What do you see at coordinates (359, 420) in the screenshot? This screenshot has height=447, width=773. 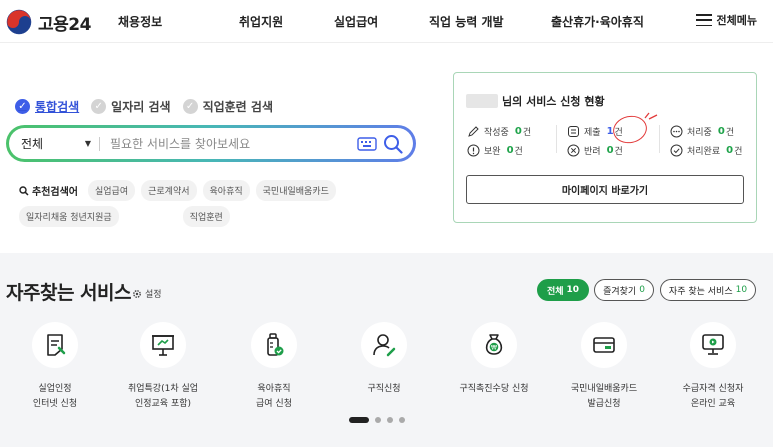 I see `pager-dot-active` at bounding box center [359, 420].